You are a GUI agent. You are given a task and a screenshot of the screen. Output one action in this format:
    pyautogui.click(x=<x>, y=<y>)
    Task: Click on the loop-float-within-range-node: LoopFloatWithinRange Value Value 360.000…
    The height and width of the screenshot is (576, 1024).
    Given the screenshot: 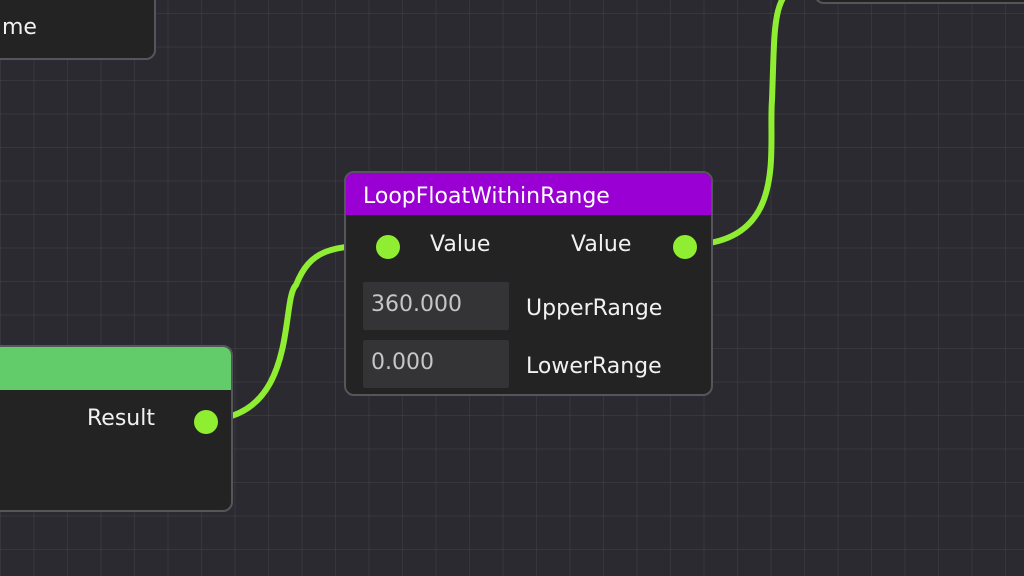 What is the action you would take?
    pyautogui.click(x=528, y=283)
    